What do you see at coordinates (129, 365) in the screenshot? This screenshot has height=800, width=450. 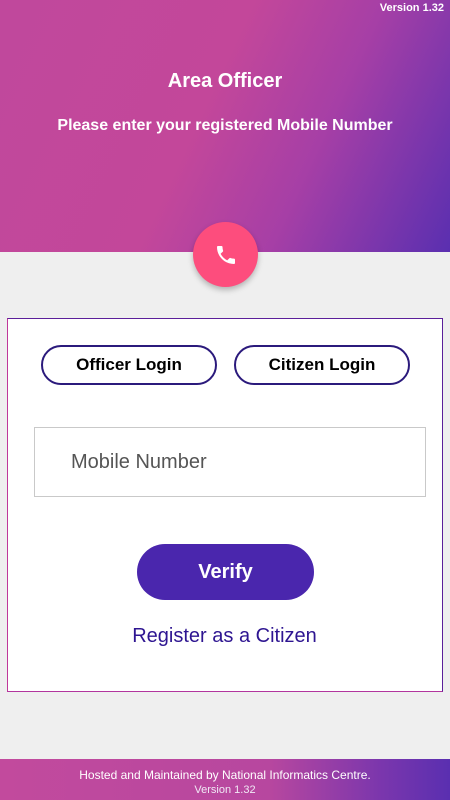 I see `officer-login-button: Officer Login` at bounding box center [129, 365].